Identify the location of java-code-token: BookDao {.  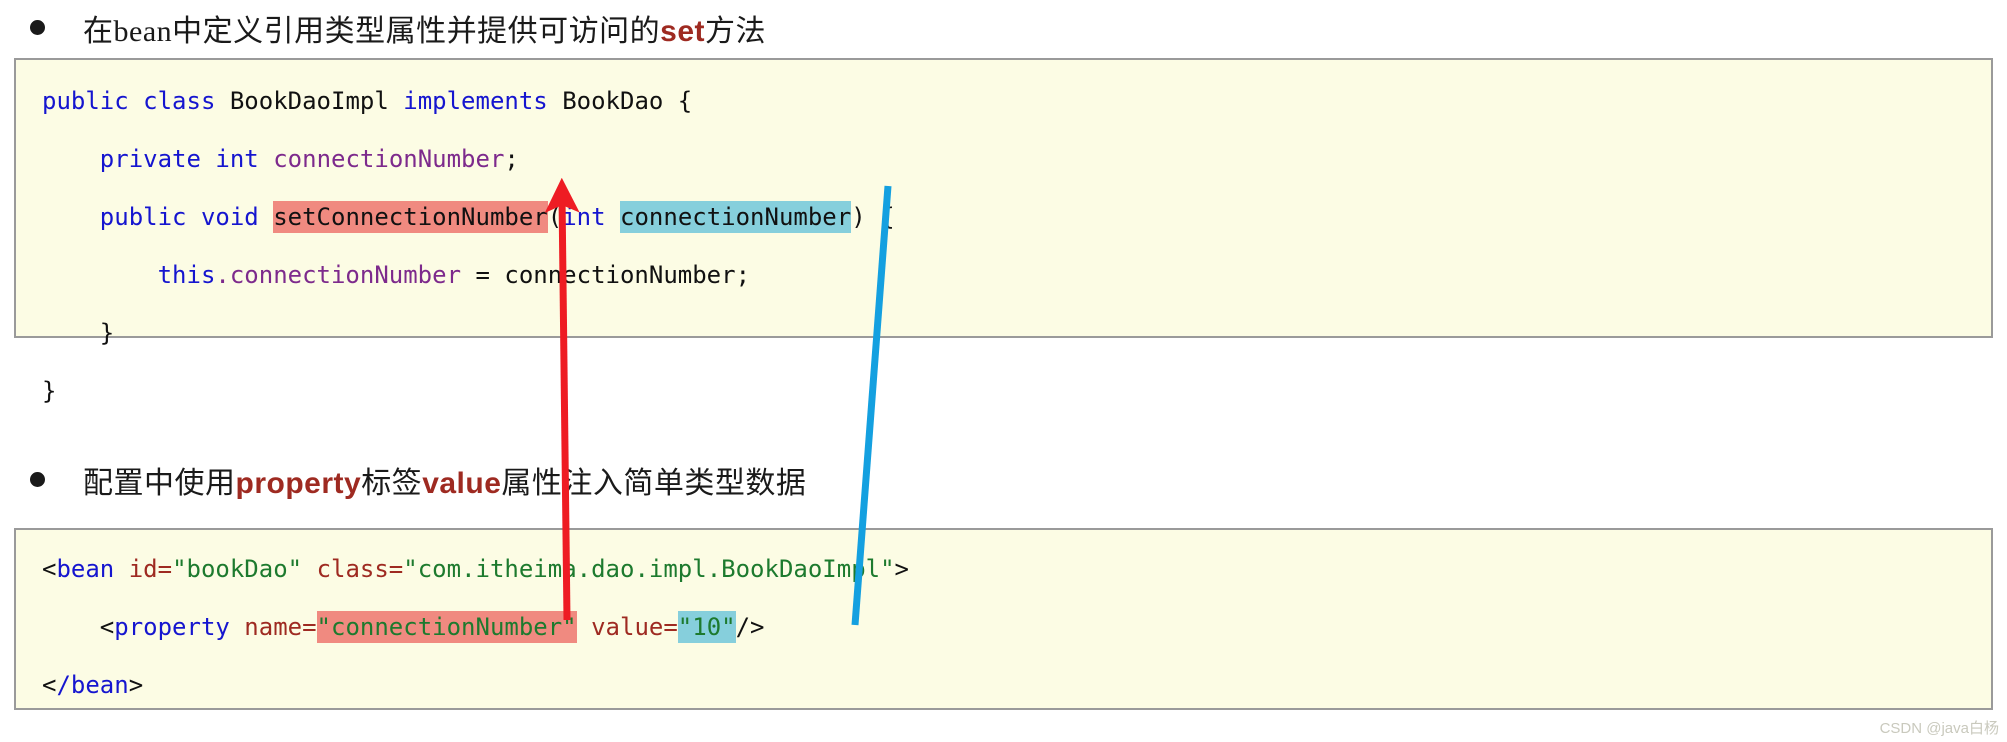
(620, 101).